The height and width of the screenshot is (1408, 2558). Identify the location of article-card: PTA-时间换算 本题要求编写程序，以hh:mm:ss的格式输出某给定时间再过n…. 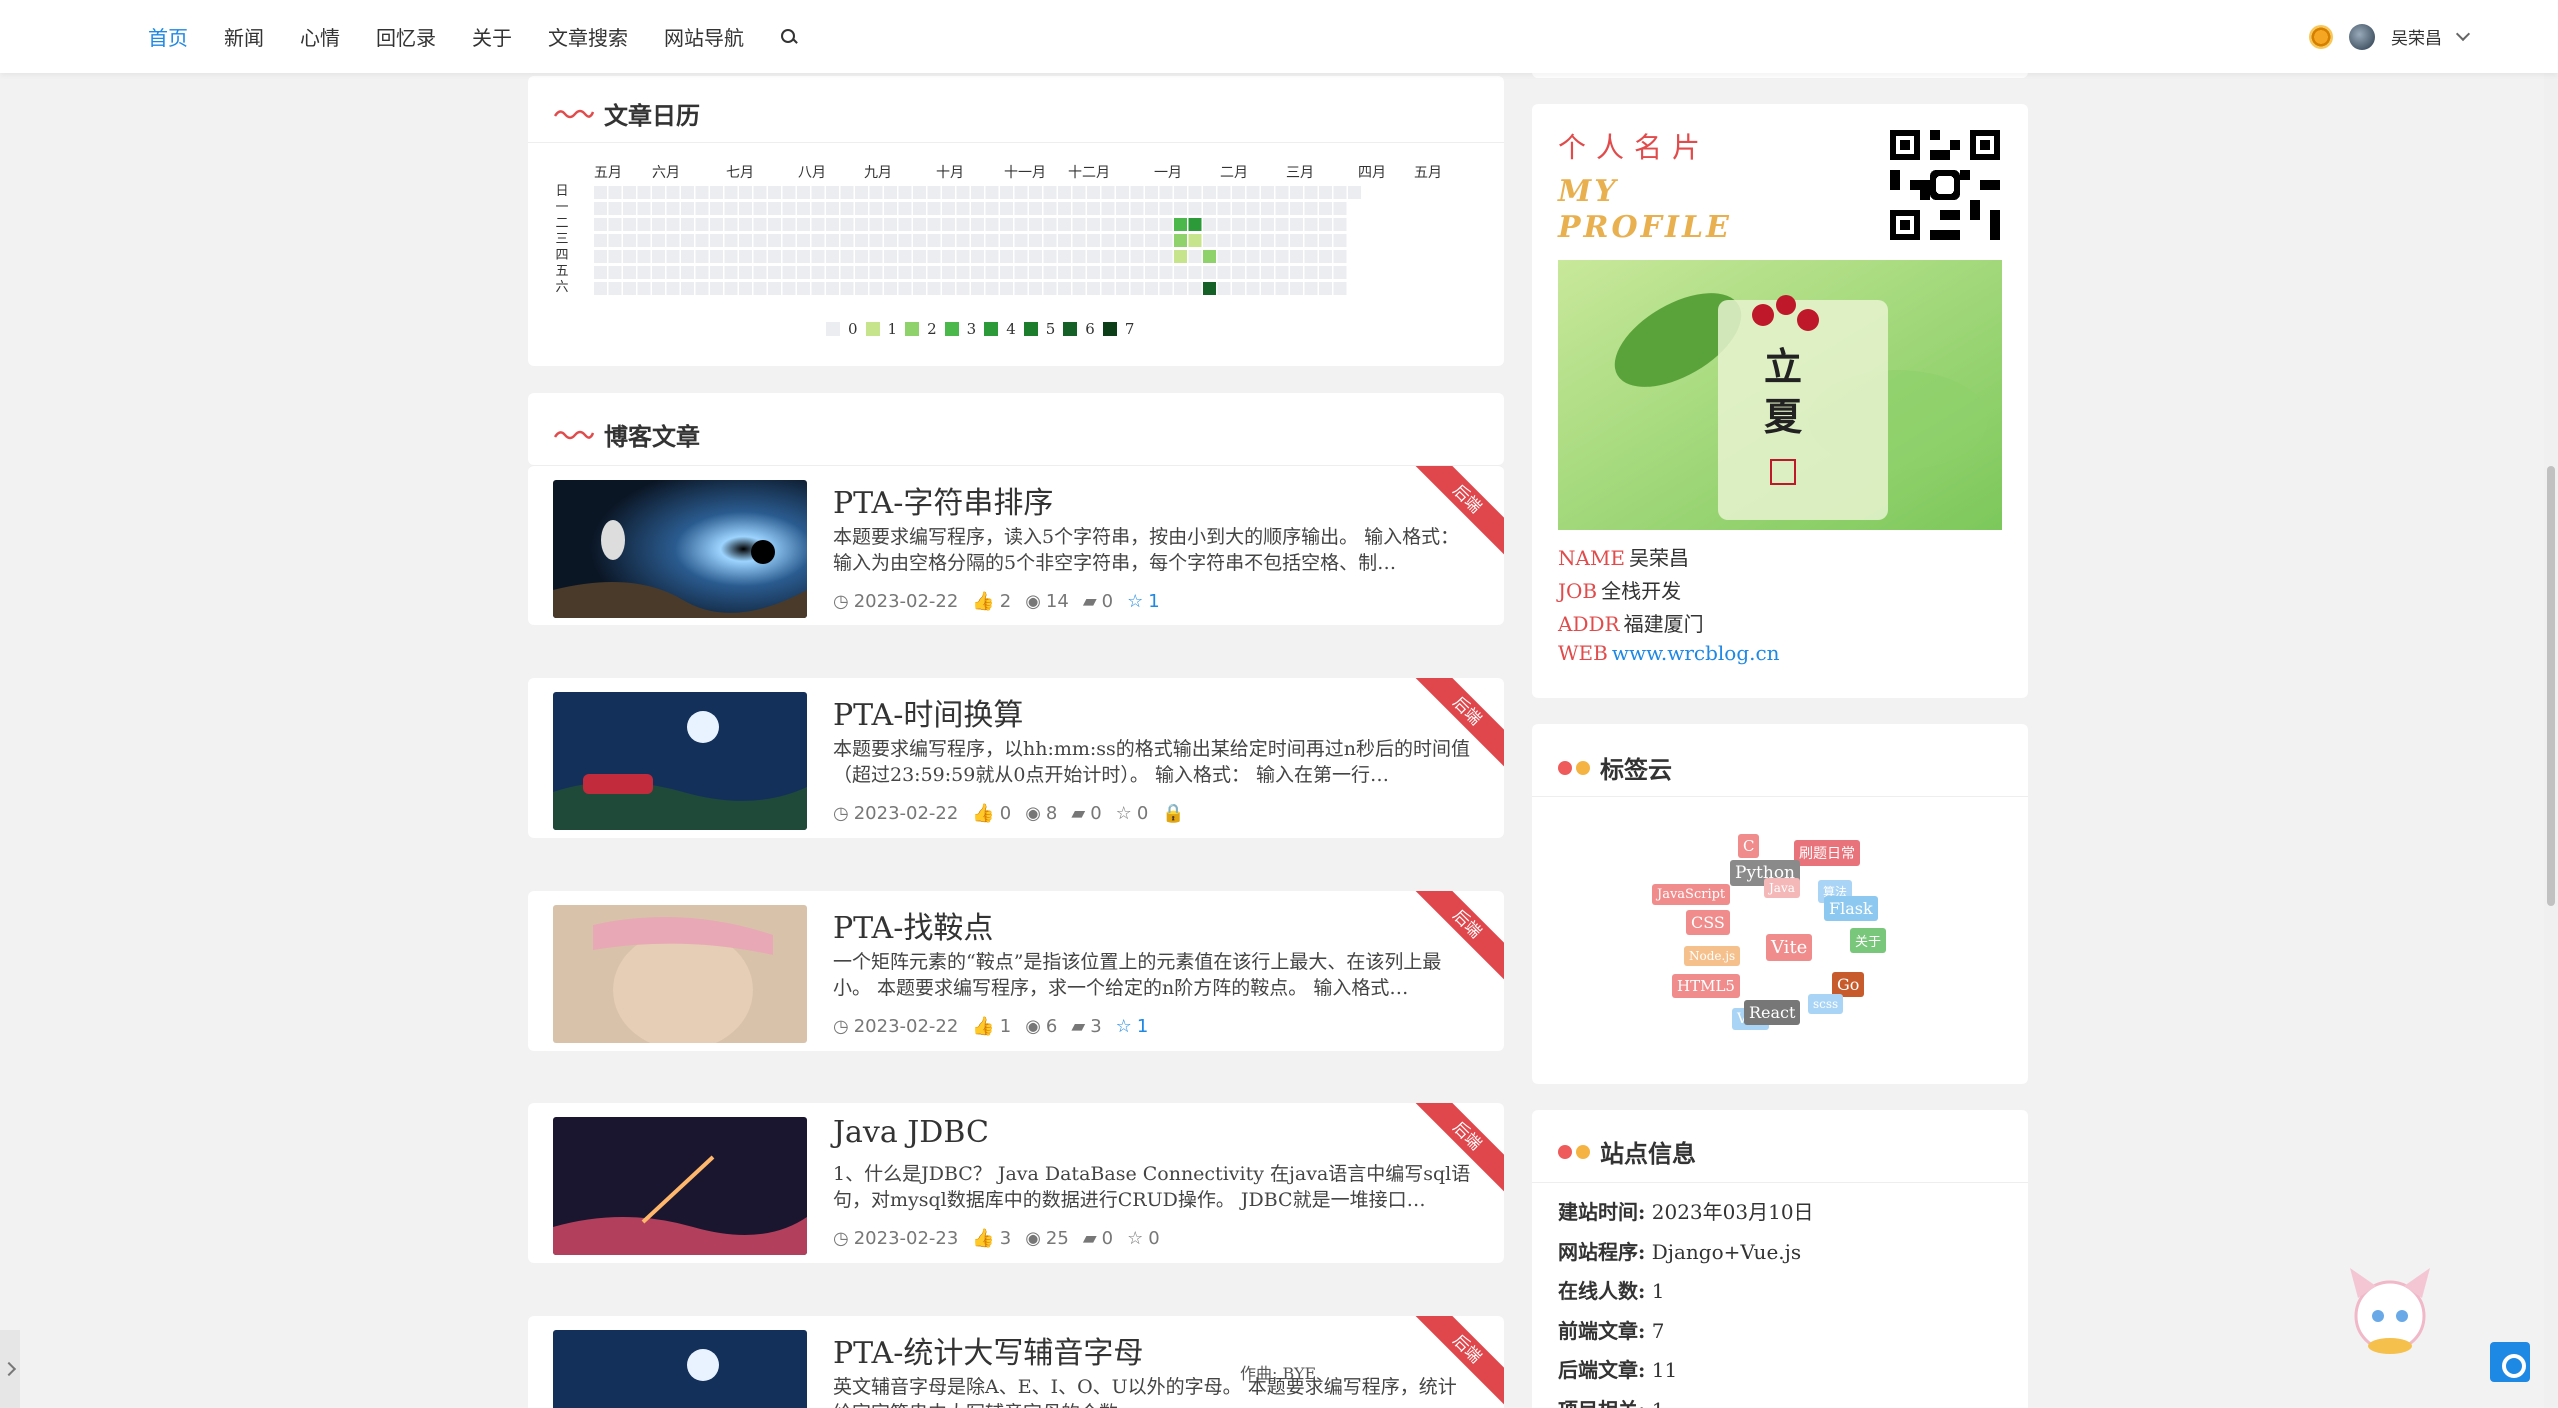
(1016, 758).